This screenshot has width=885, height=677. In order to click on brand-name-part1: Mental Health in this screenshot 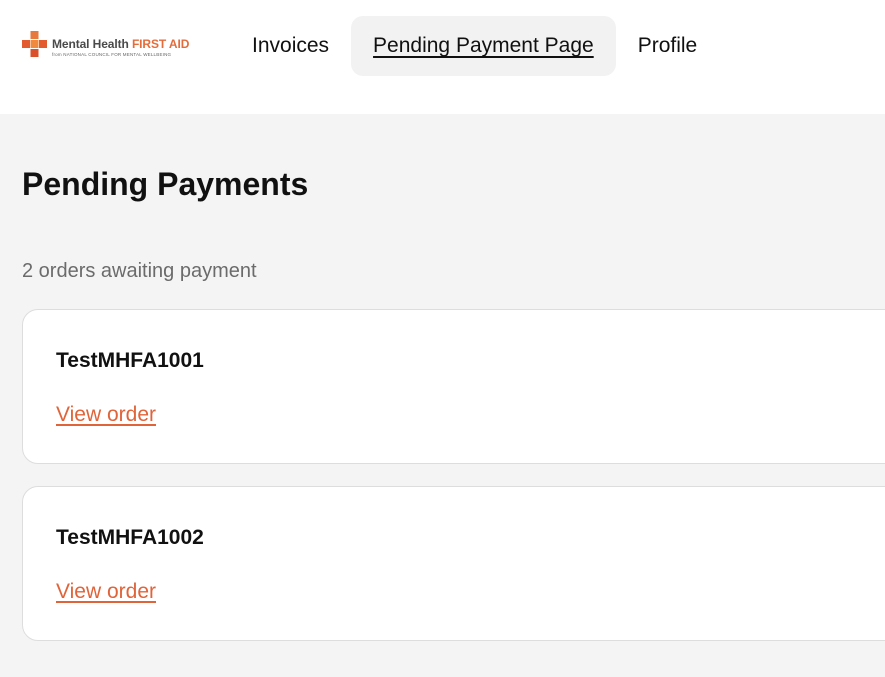, I will do `click(92, 44)`.